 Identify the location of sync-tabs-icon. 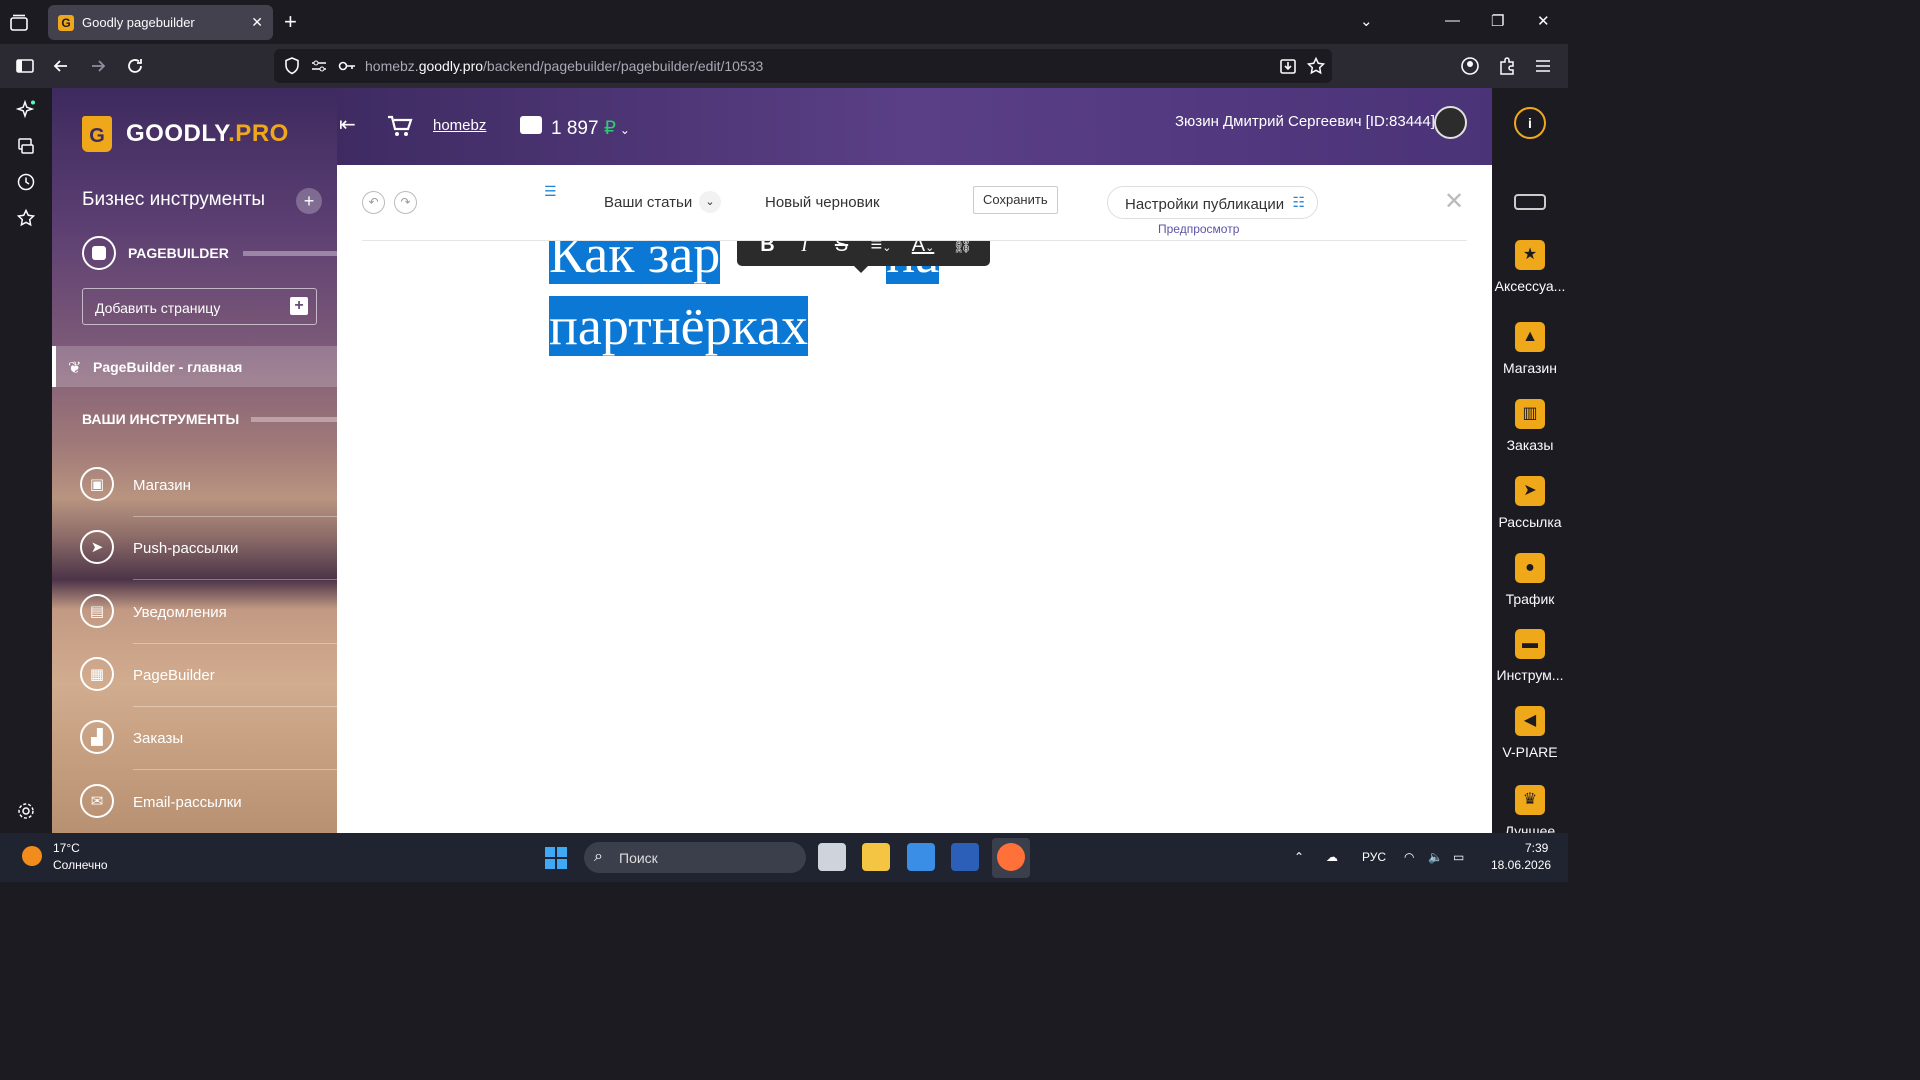
(26, 146).